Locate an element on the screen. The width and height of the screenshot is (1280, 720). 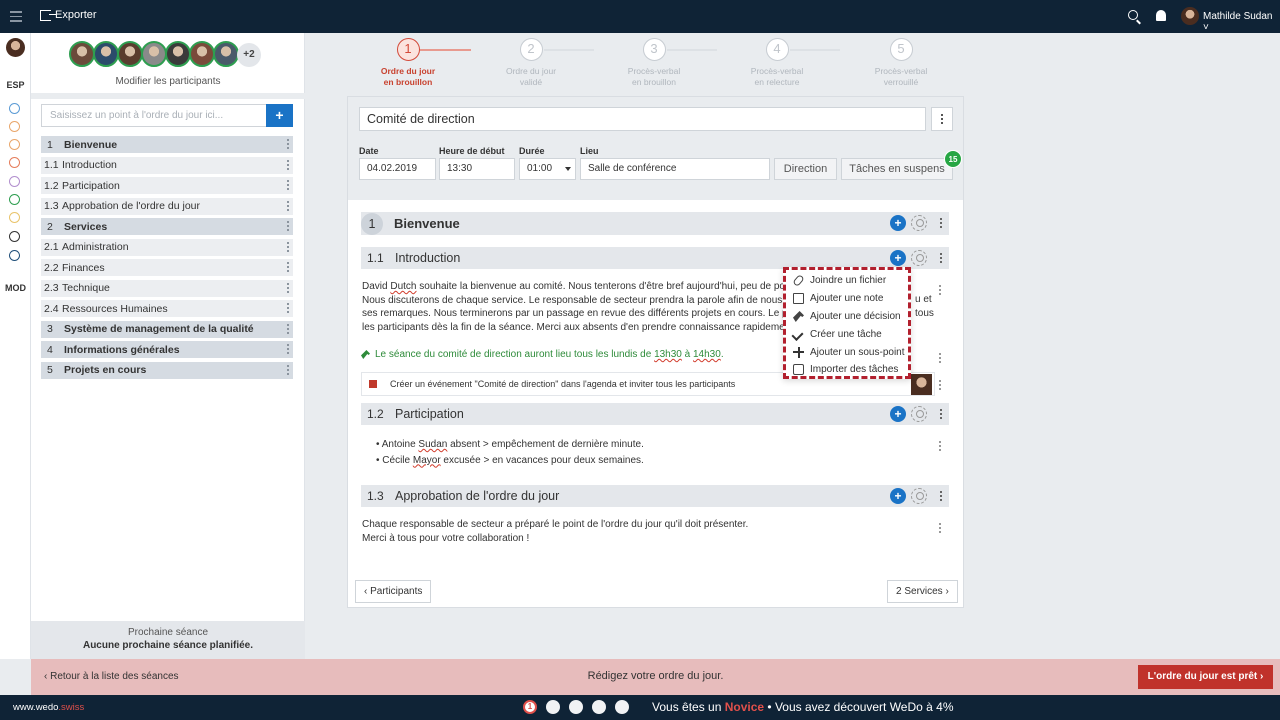
step-4: 4 Procès-verbal en relecture is located at coordinates (777, 63).